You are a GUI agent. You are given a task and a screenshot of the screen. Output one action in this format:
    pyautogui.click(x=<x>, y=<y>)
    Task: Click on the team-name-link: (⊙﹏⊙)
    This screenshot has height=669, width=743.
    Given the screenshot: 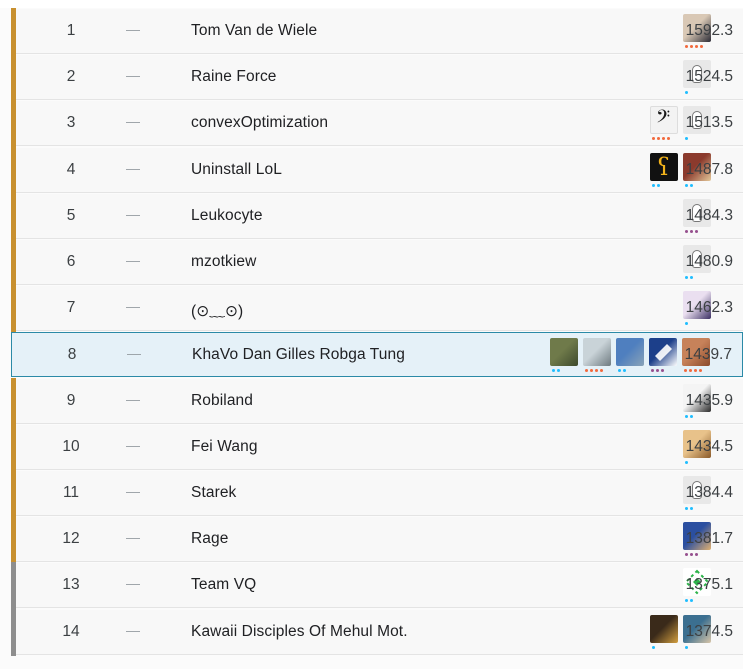 What is the action you would take?
    pyautogui.click(x=217, y=310)
    